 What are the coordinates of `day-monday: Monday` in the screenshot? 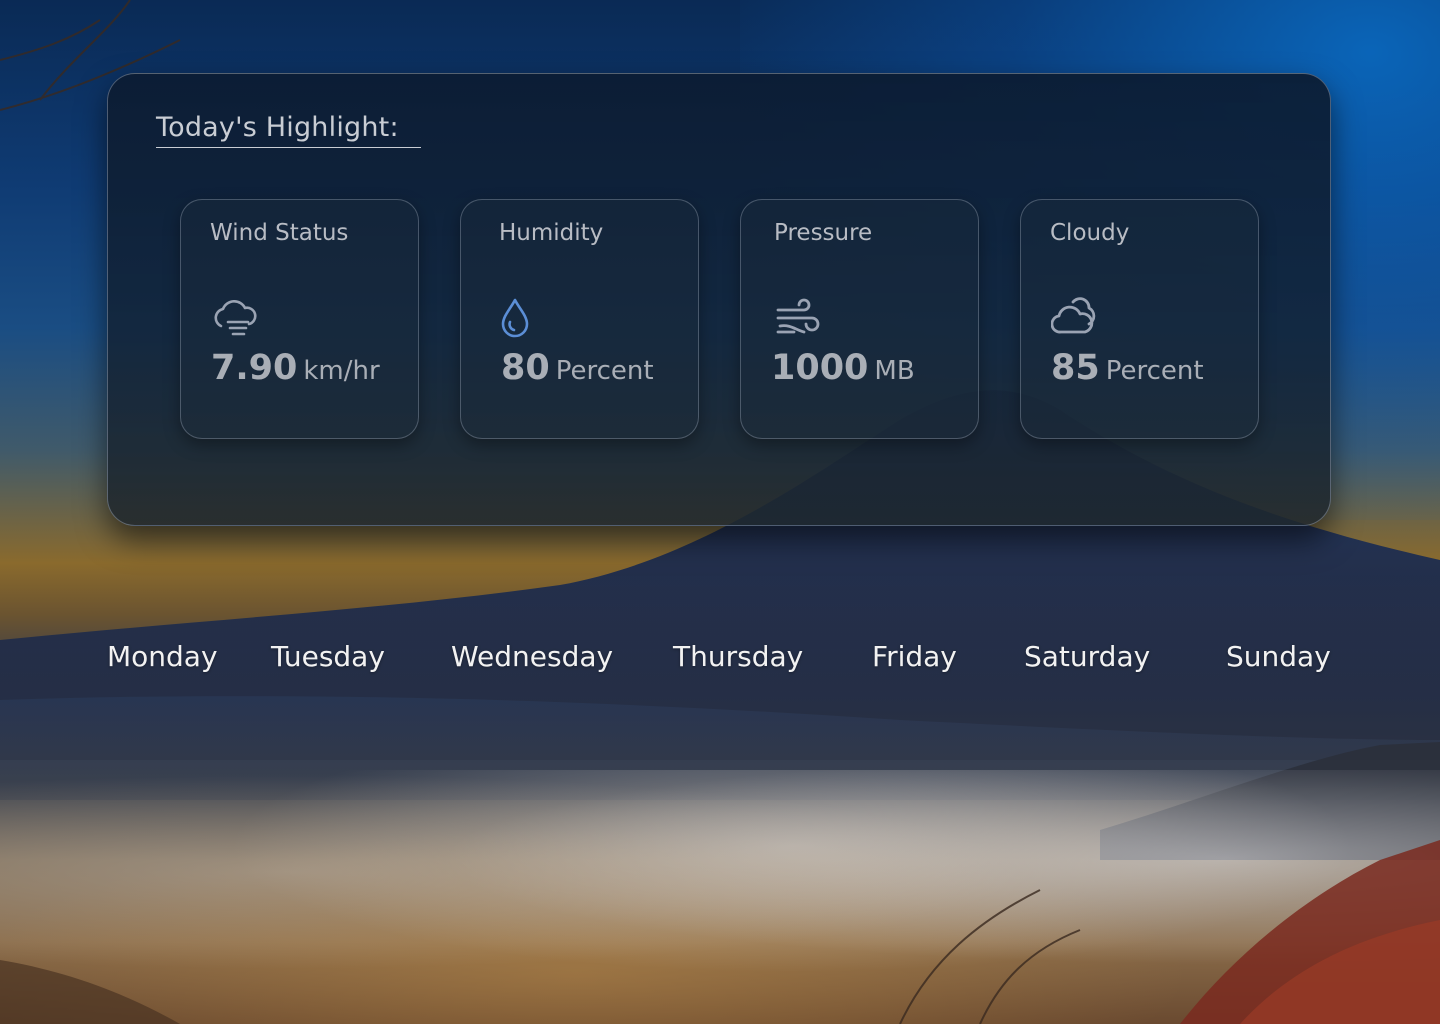 It's located at (162, 656).